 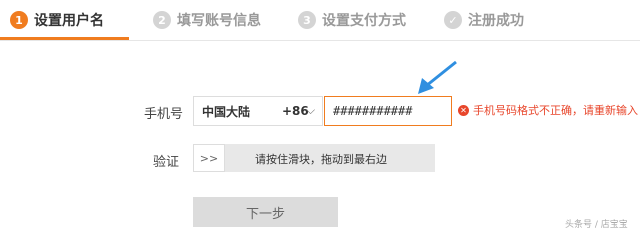 I want to click on error-text: 手机号码格式不正确，请重新输入, so click(x=555, y=110).